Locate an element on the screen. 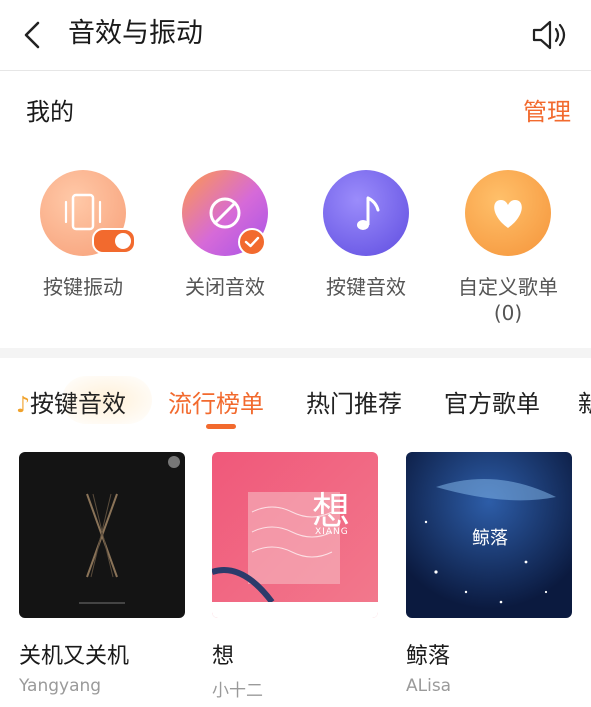 The image size is (591, 707). top-bar: 音效与振动 is located at coordinates (295, 35).